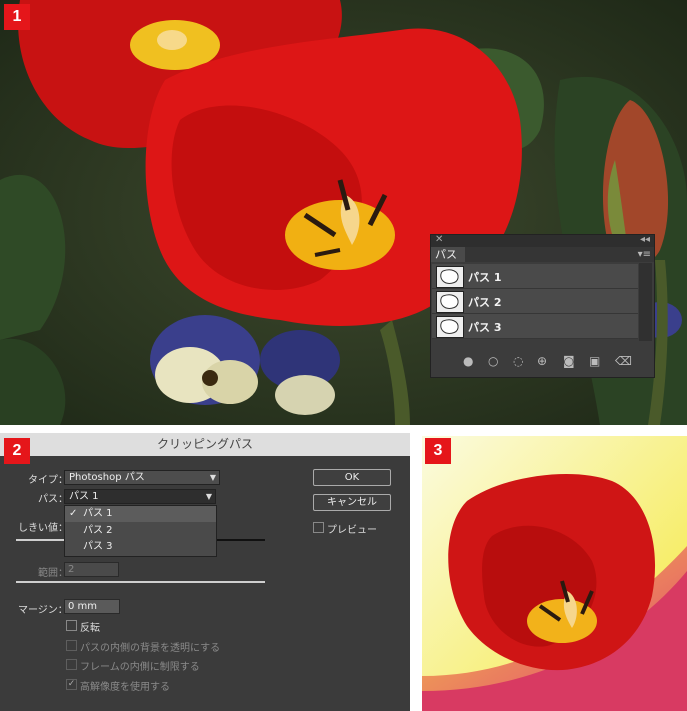  I want to click on range-field: 2, so click(91, 569).